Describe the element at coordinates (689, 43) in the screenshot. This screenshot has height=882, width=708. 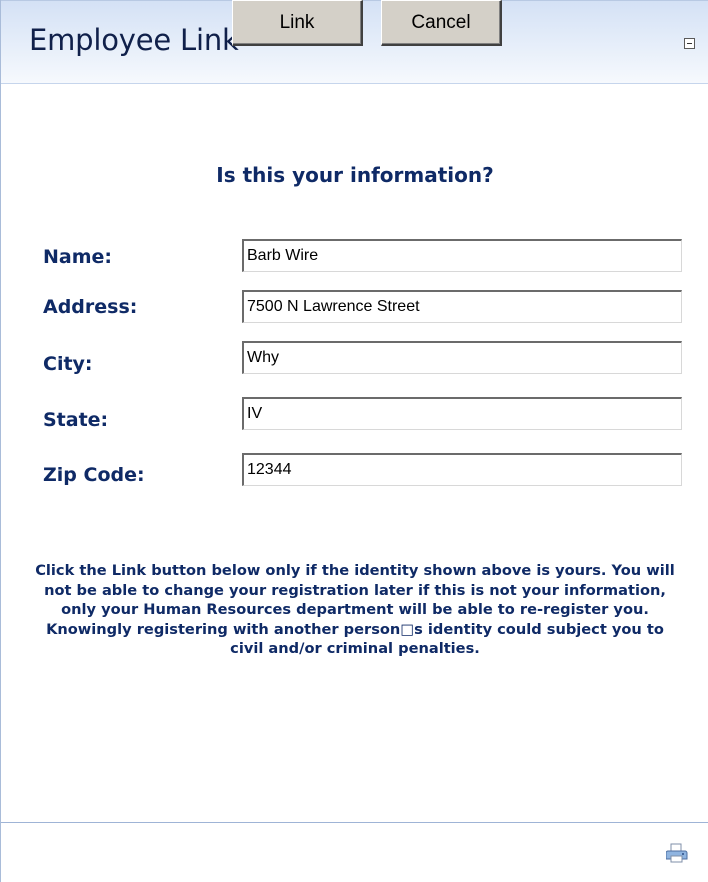
I see `collapse-icon` at that location.